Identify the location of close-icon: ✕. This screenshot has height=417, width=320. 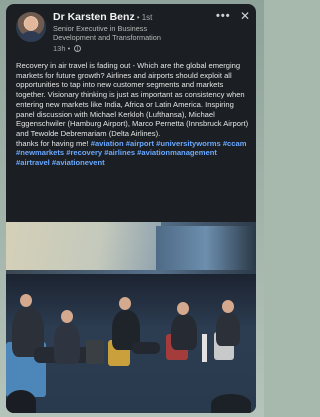
(245, 16).